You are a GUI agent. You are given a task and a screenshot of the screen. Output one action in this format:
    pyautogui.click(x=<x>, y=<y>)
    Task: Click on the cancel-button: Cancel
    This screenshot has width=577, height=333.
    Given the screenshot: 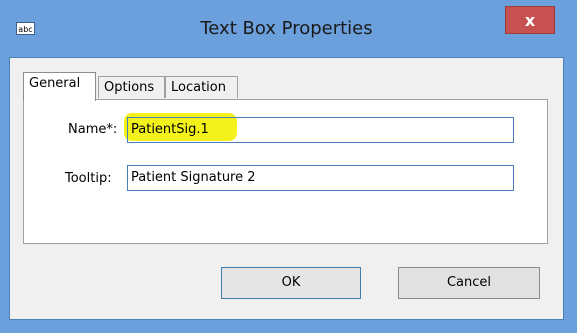 What is the action you would take?
    pyautogui.click(x=469, y=283)
    